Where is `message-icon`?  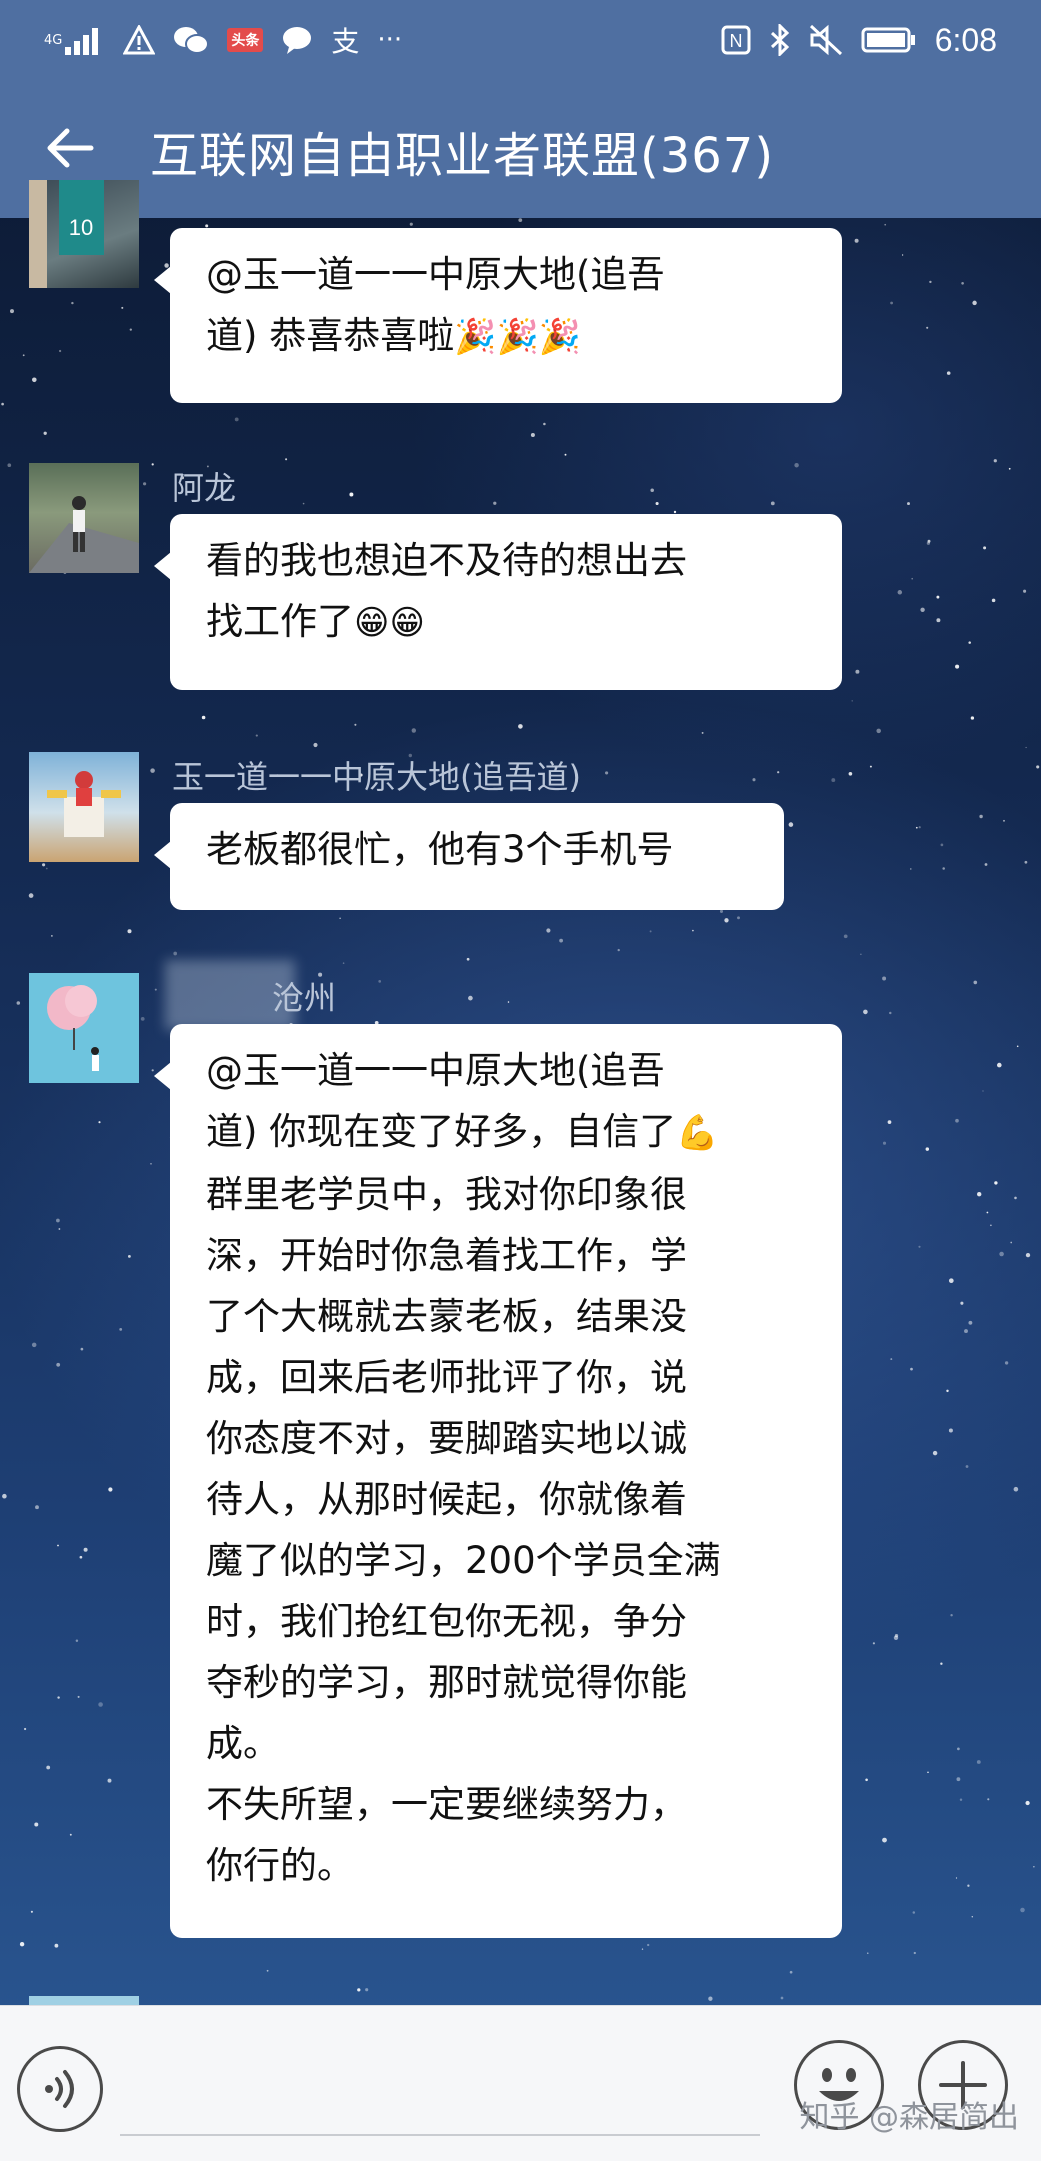
message-icon is located at coordinates (297, 40).